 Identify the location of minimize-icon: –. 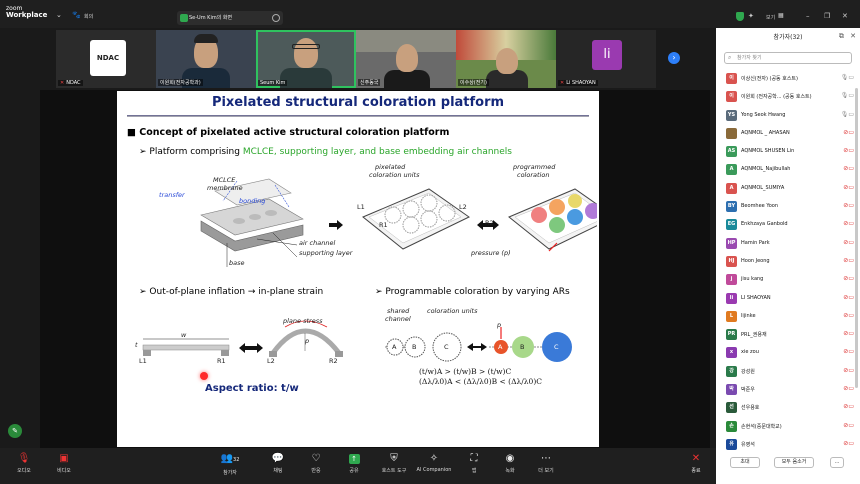
(808, 16).